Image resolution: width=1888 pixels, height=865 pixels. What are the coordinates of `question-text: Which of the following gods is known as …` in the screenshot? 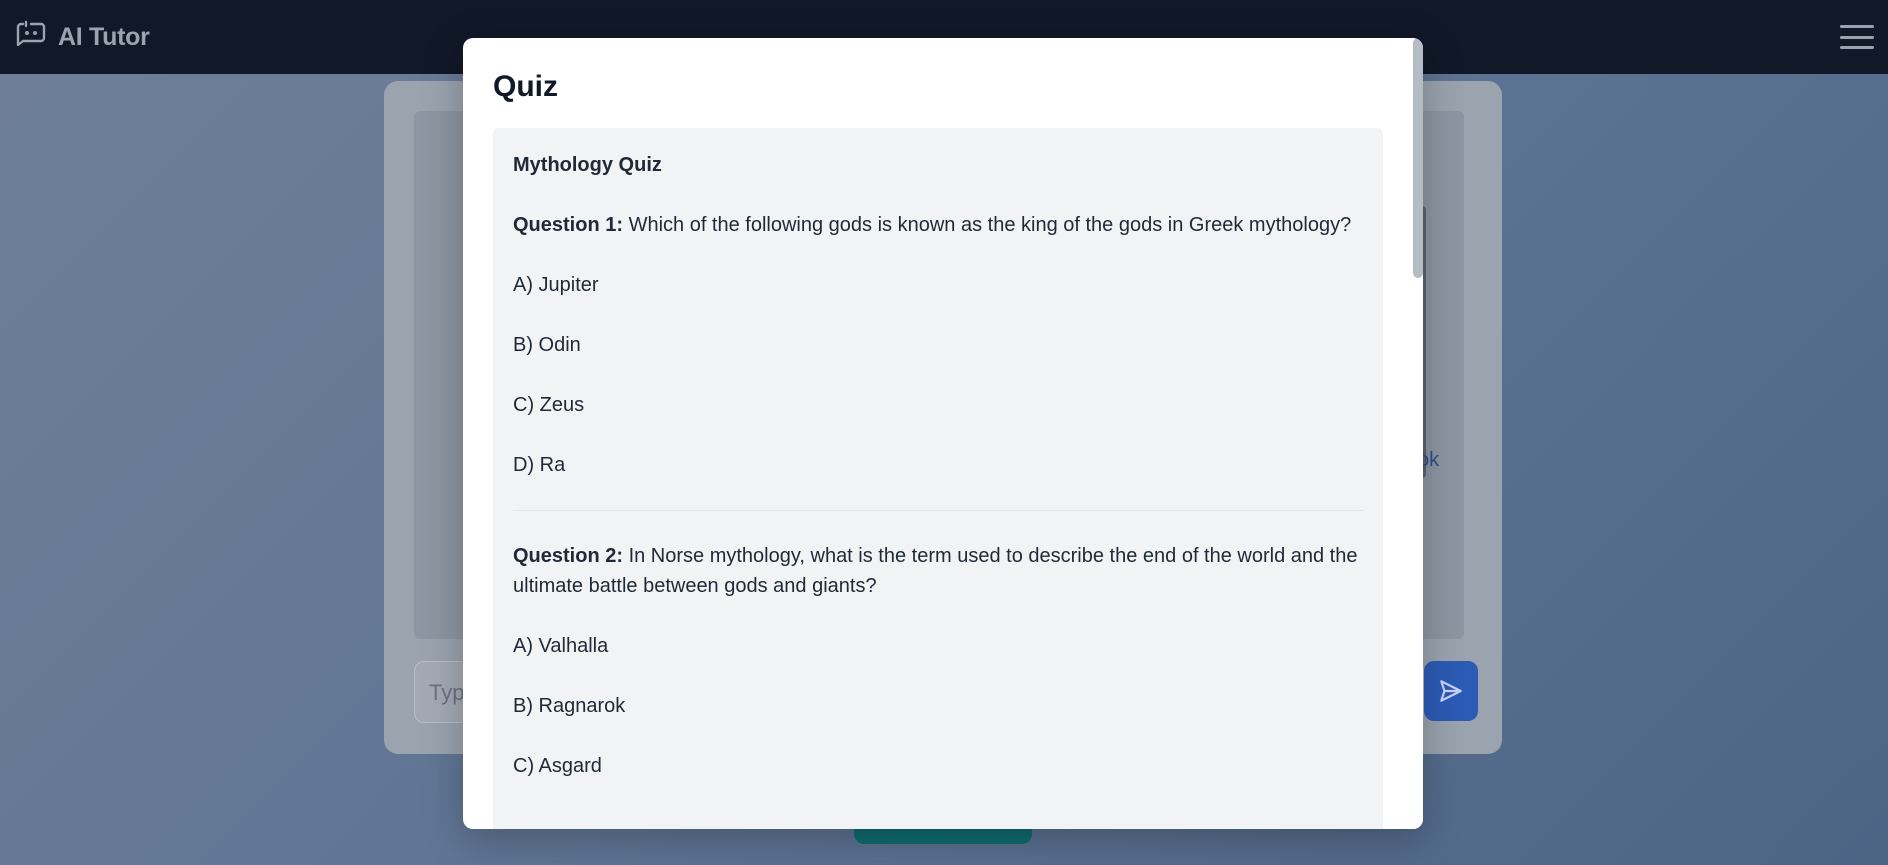 It's located at (987, 225).